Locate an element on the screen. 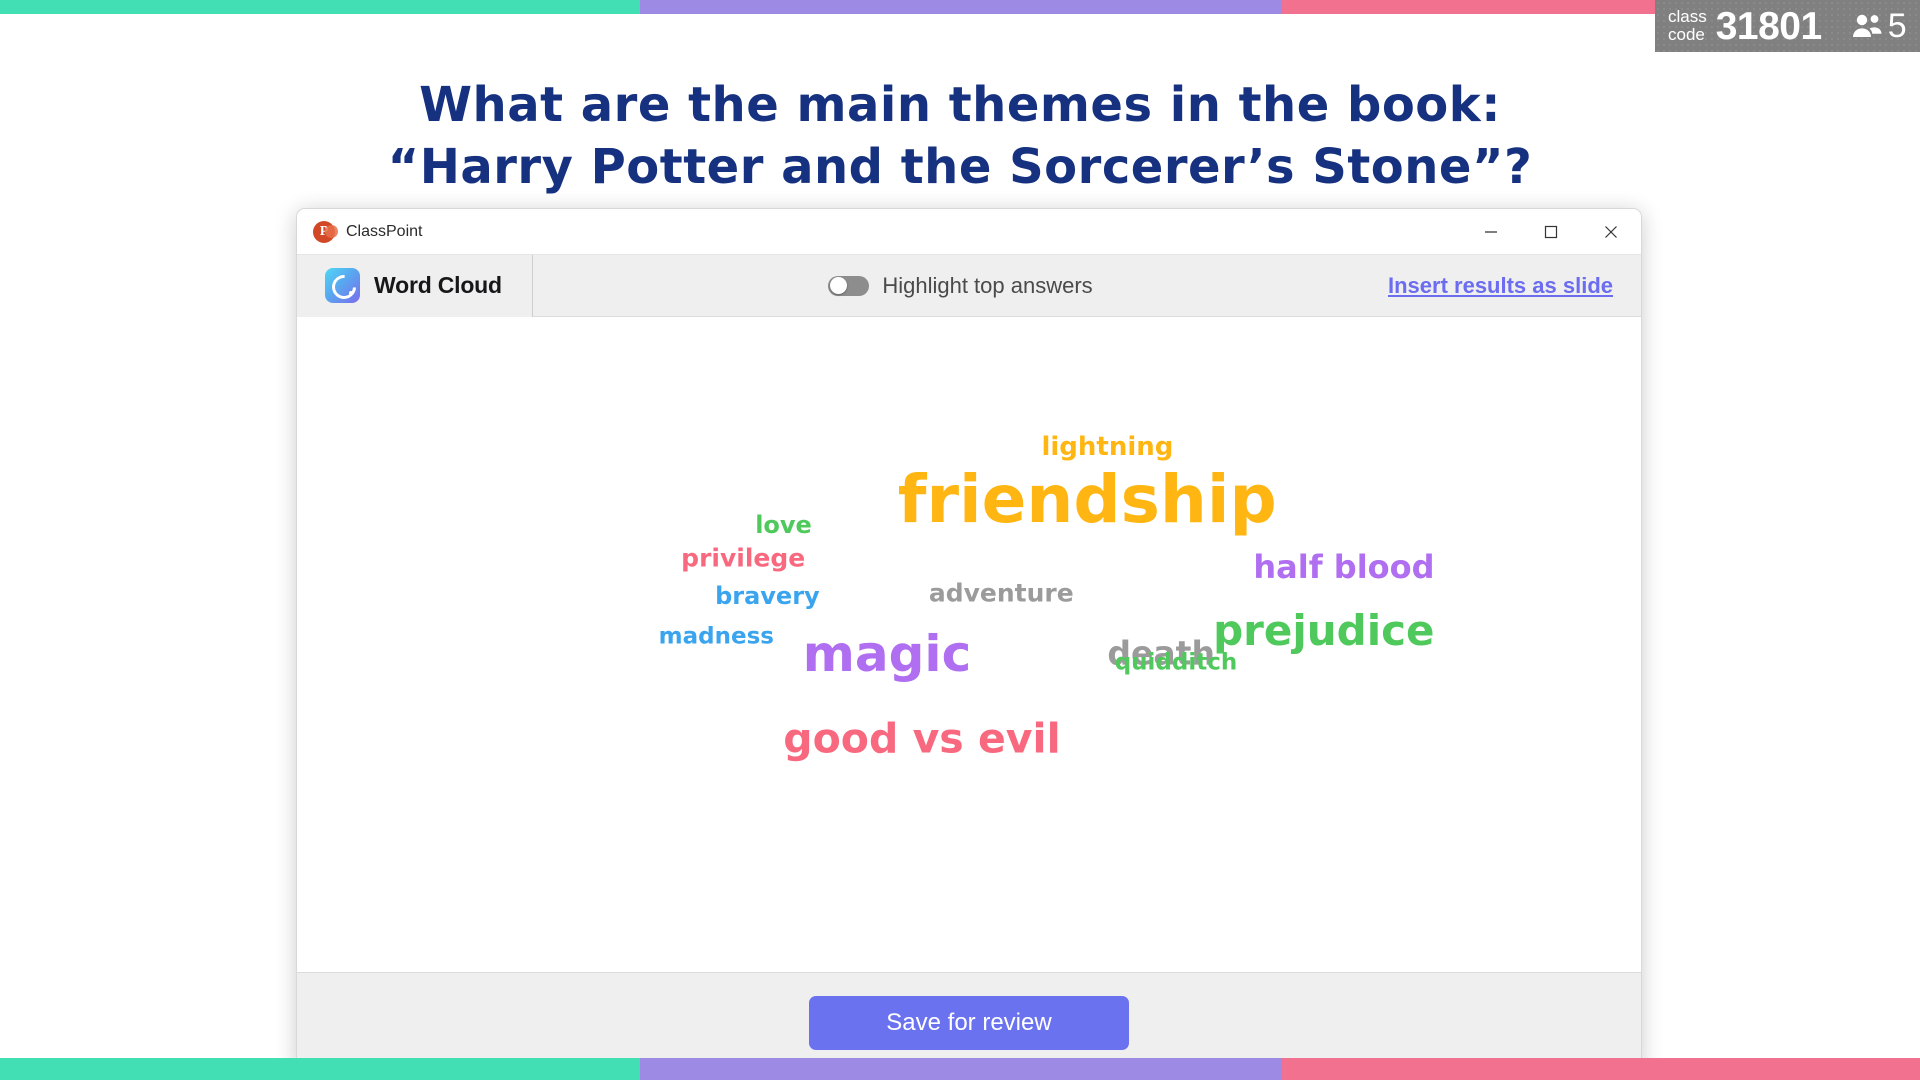 The width and height of the screenshot is (1920, 1080). minimize-icon is located at coordinates (1491, 231).